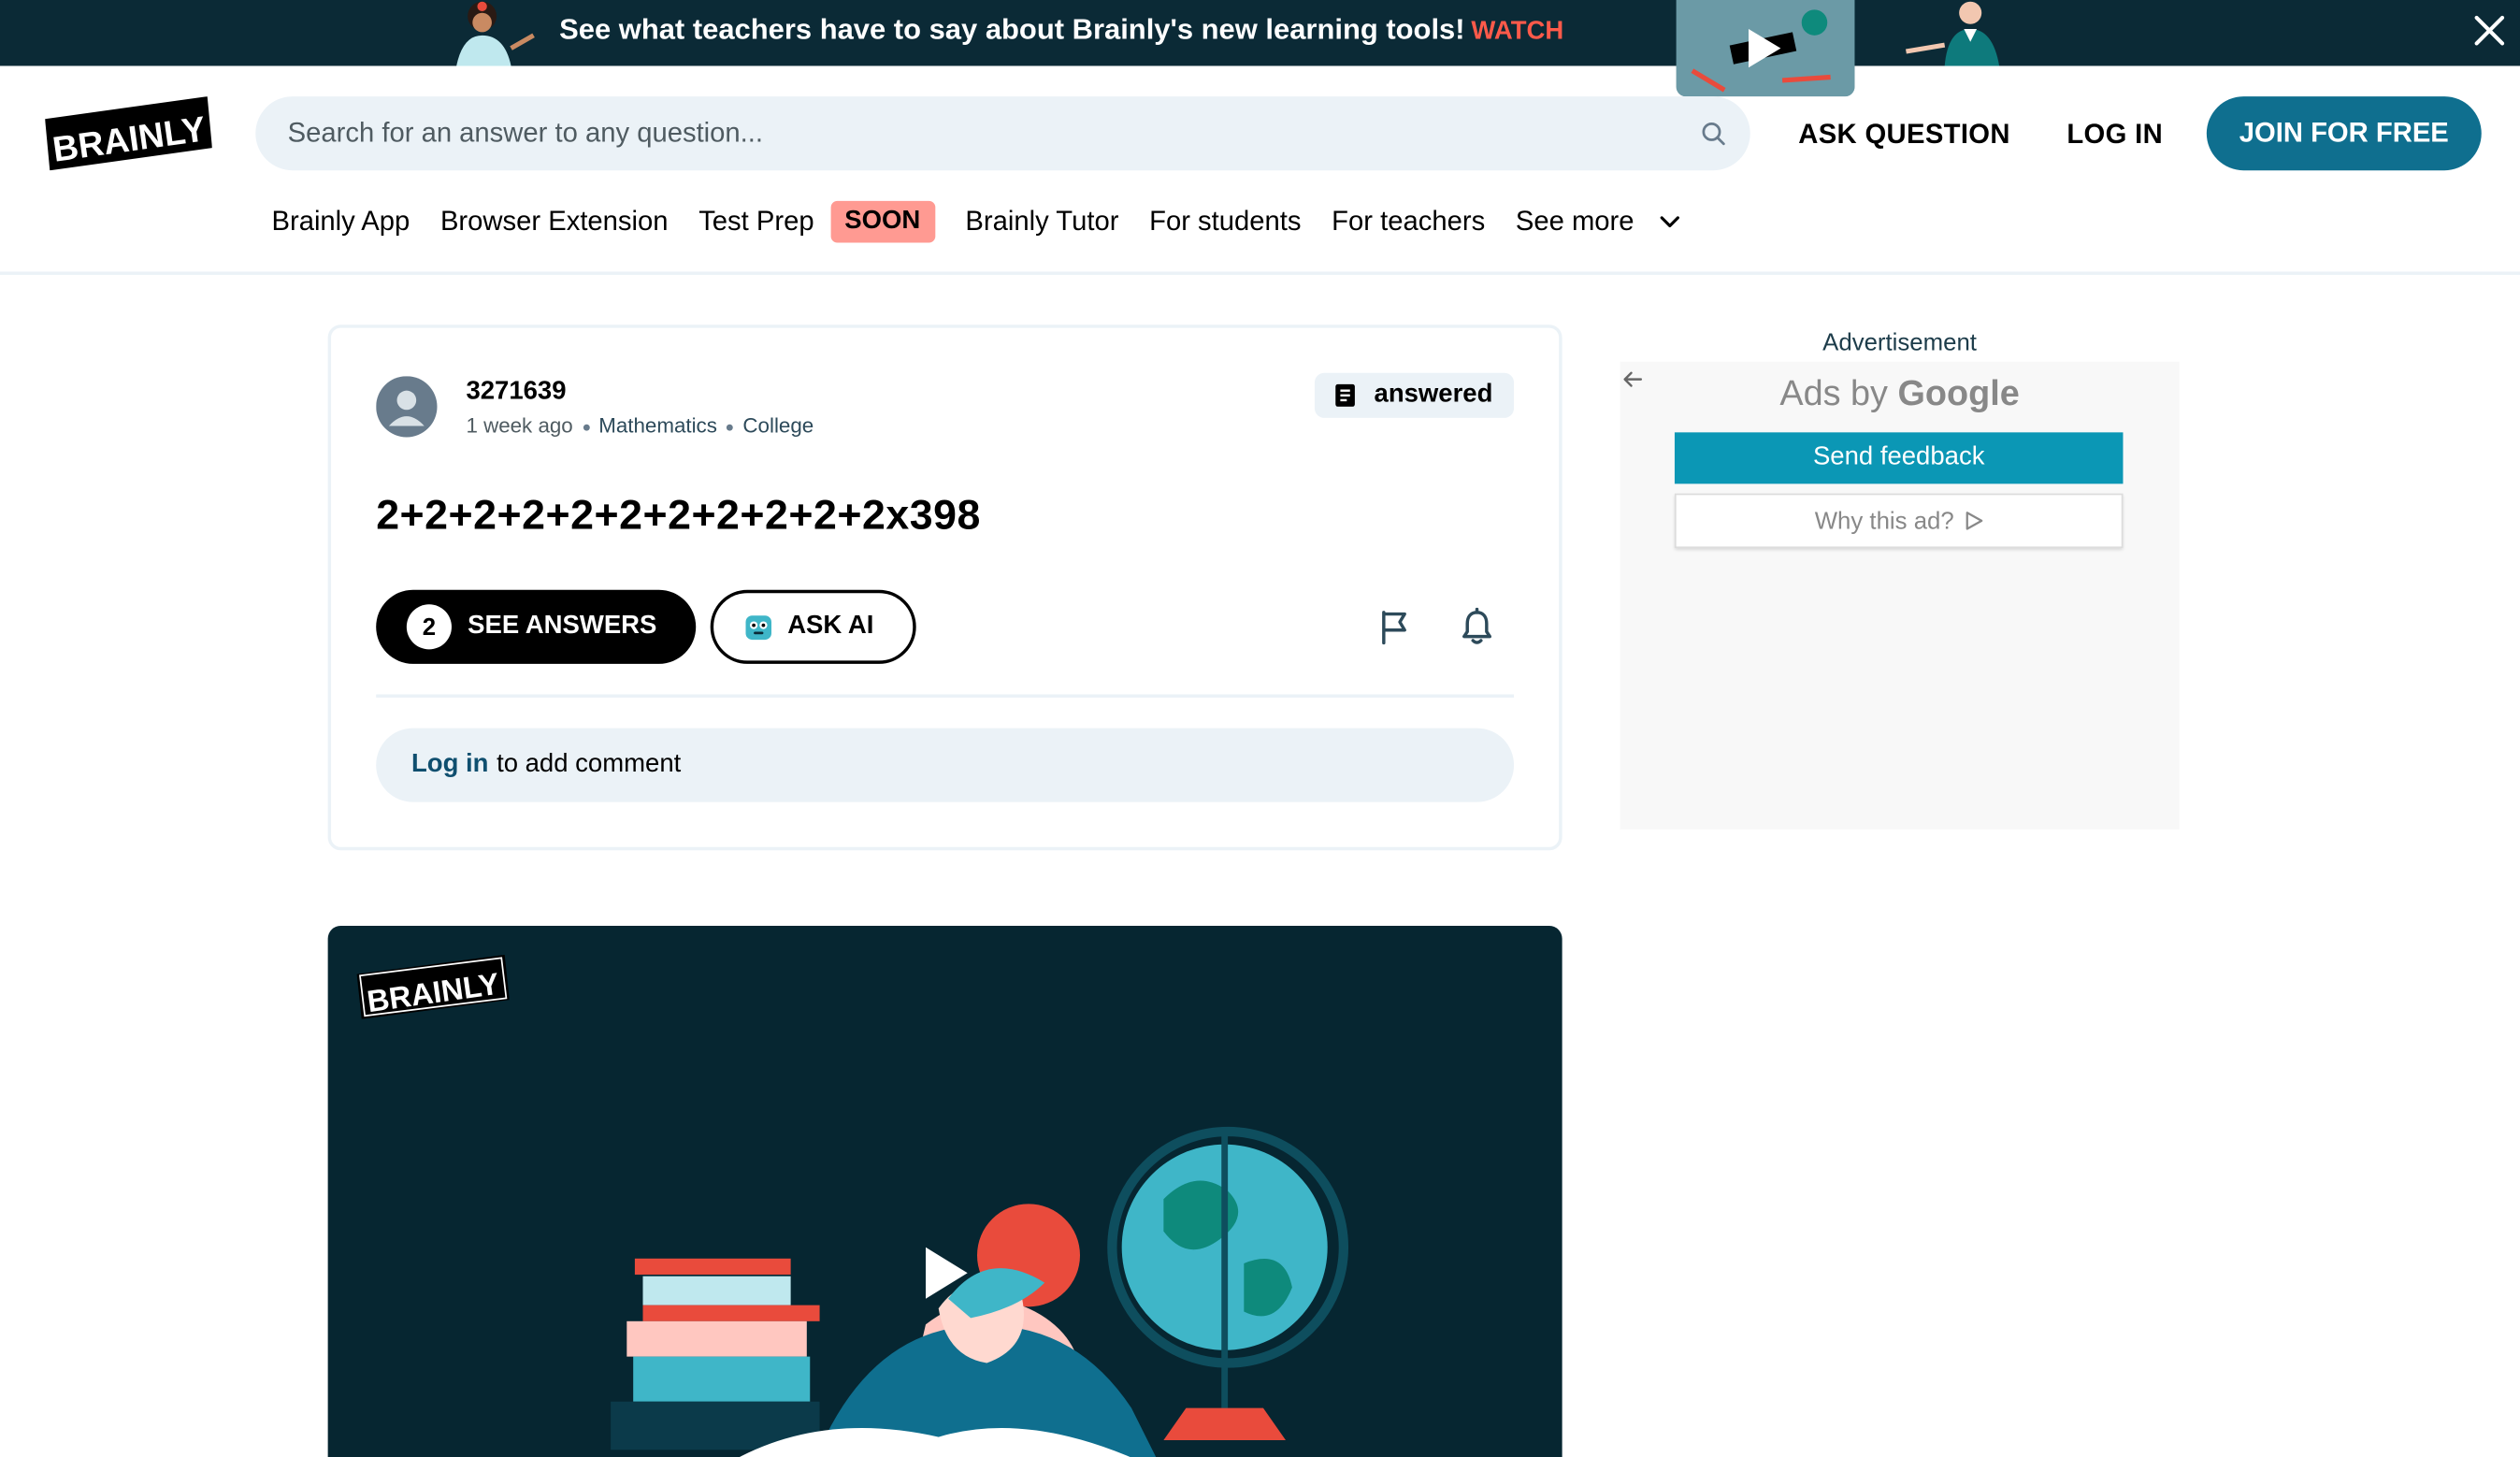  Describe the element at coordinates (657, 425) in the screenshot. I see `subject-link: Mathematics` at that location.